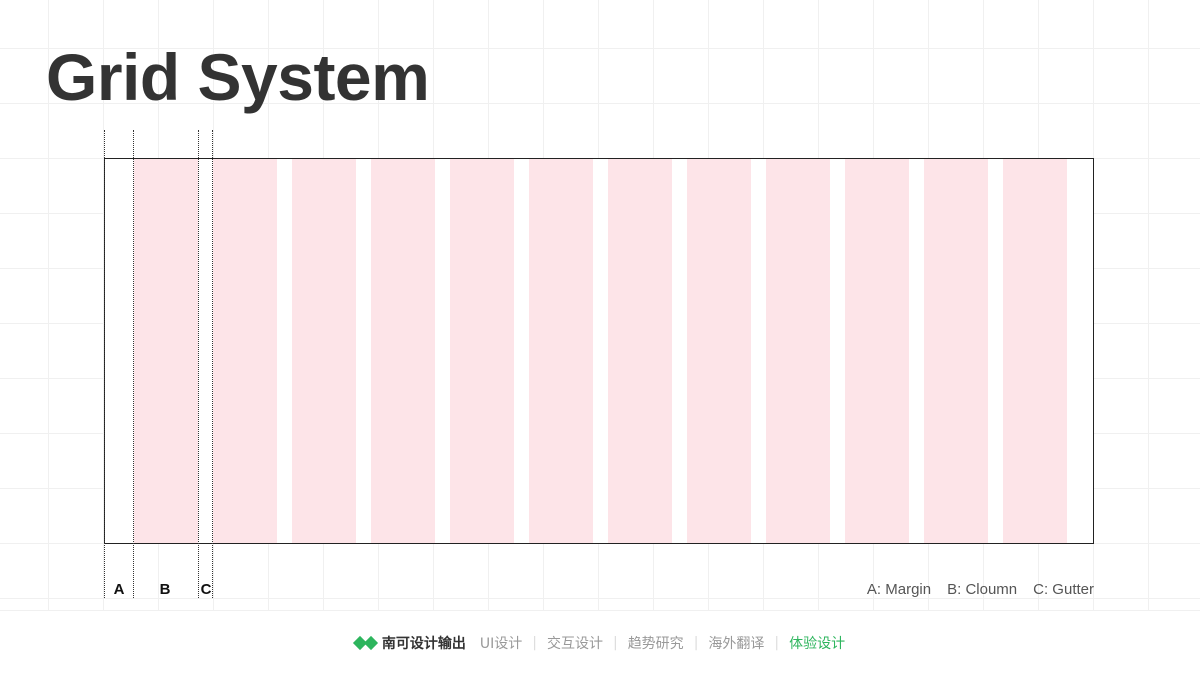 The height and width of the screenshot is (675, 1200). Describe the element at coordinates (198, 364) in the screenshot. I see `gutter-start-guide` at that location.